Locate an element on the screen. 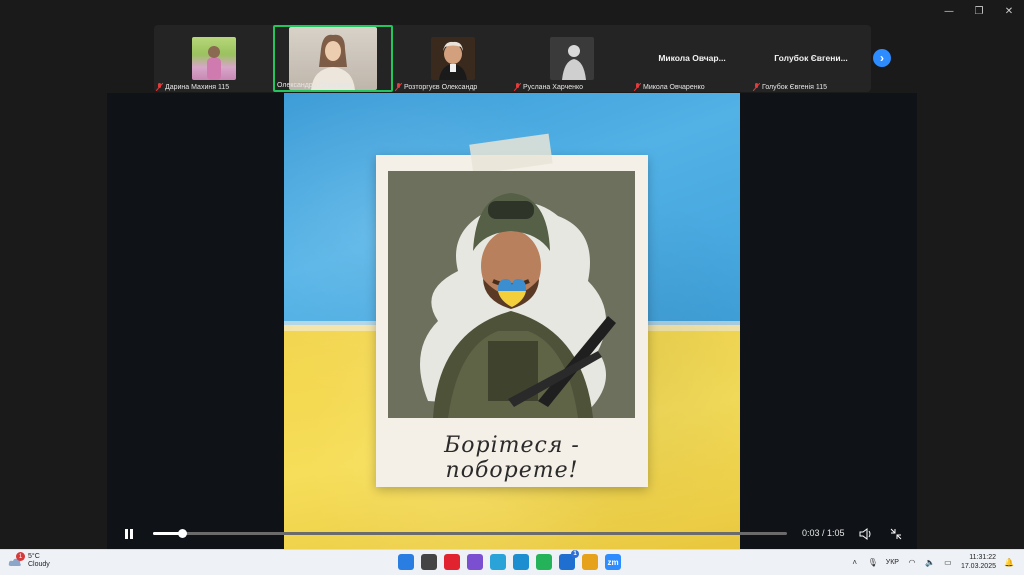  close-button: ✕ is located at coordinates (1009, 11).